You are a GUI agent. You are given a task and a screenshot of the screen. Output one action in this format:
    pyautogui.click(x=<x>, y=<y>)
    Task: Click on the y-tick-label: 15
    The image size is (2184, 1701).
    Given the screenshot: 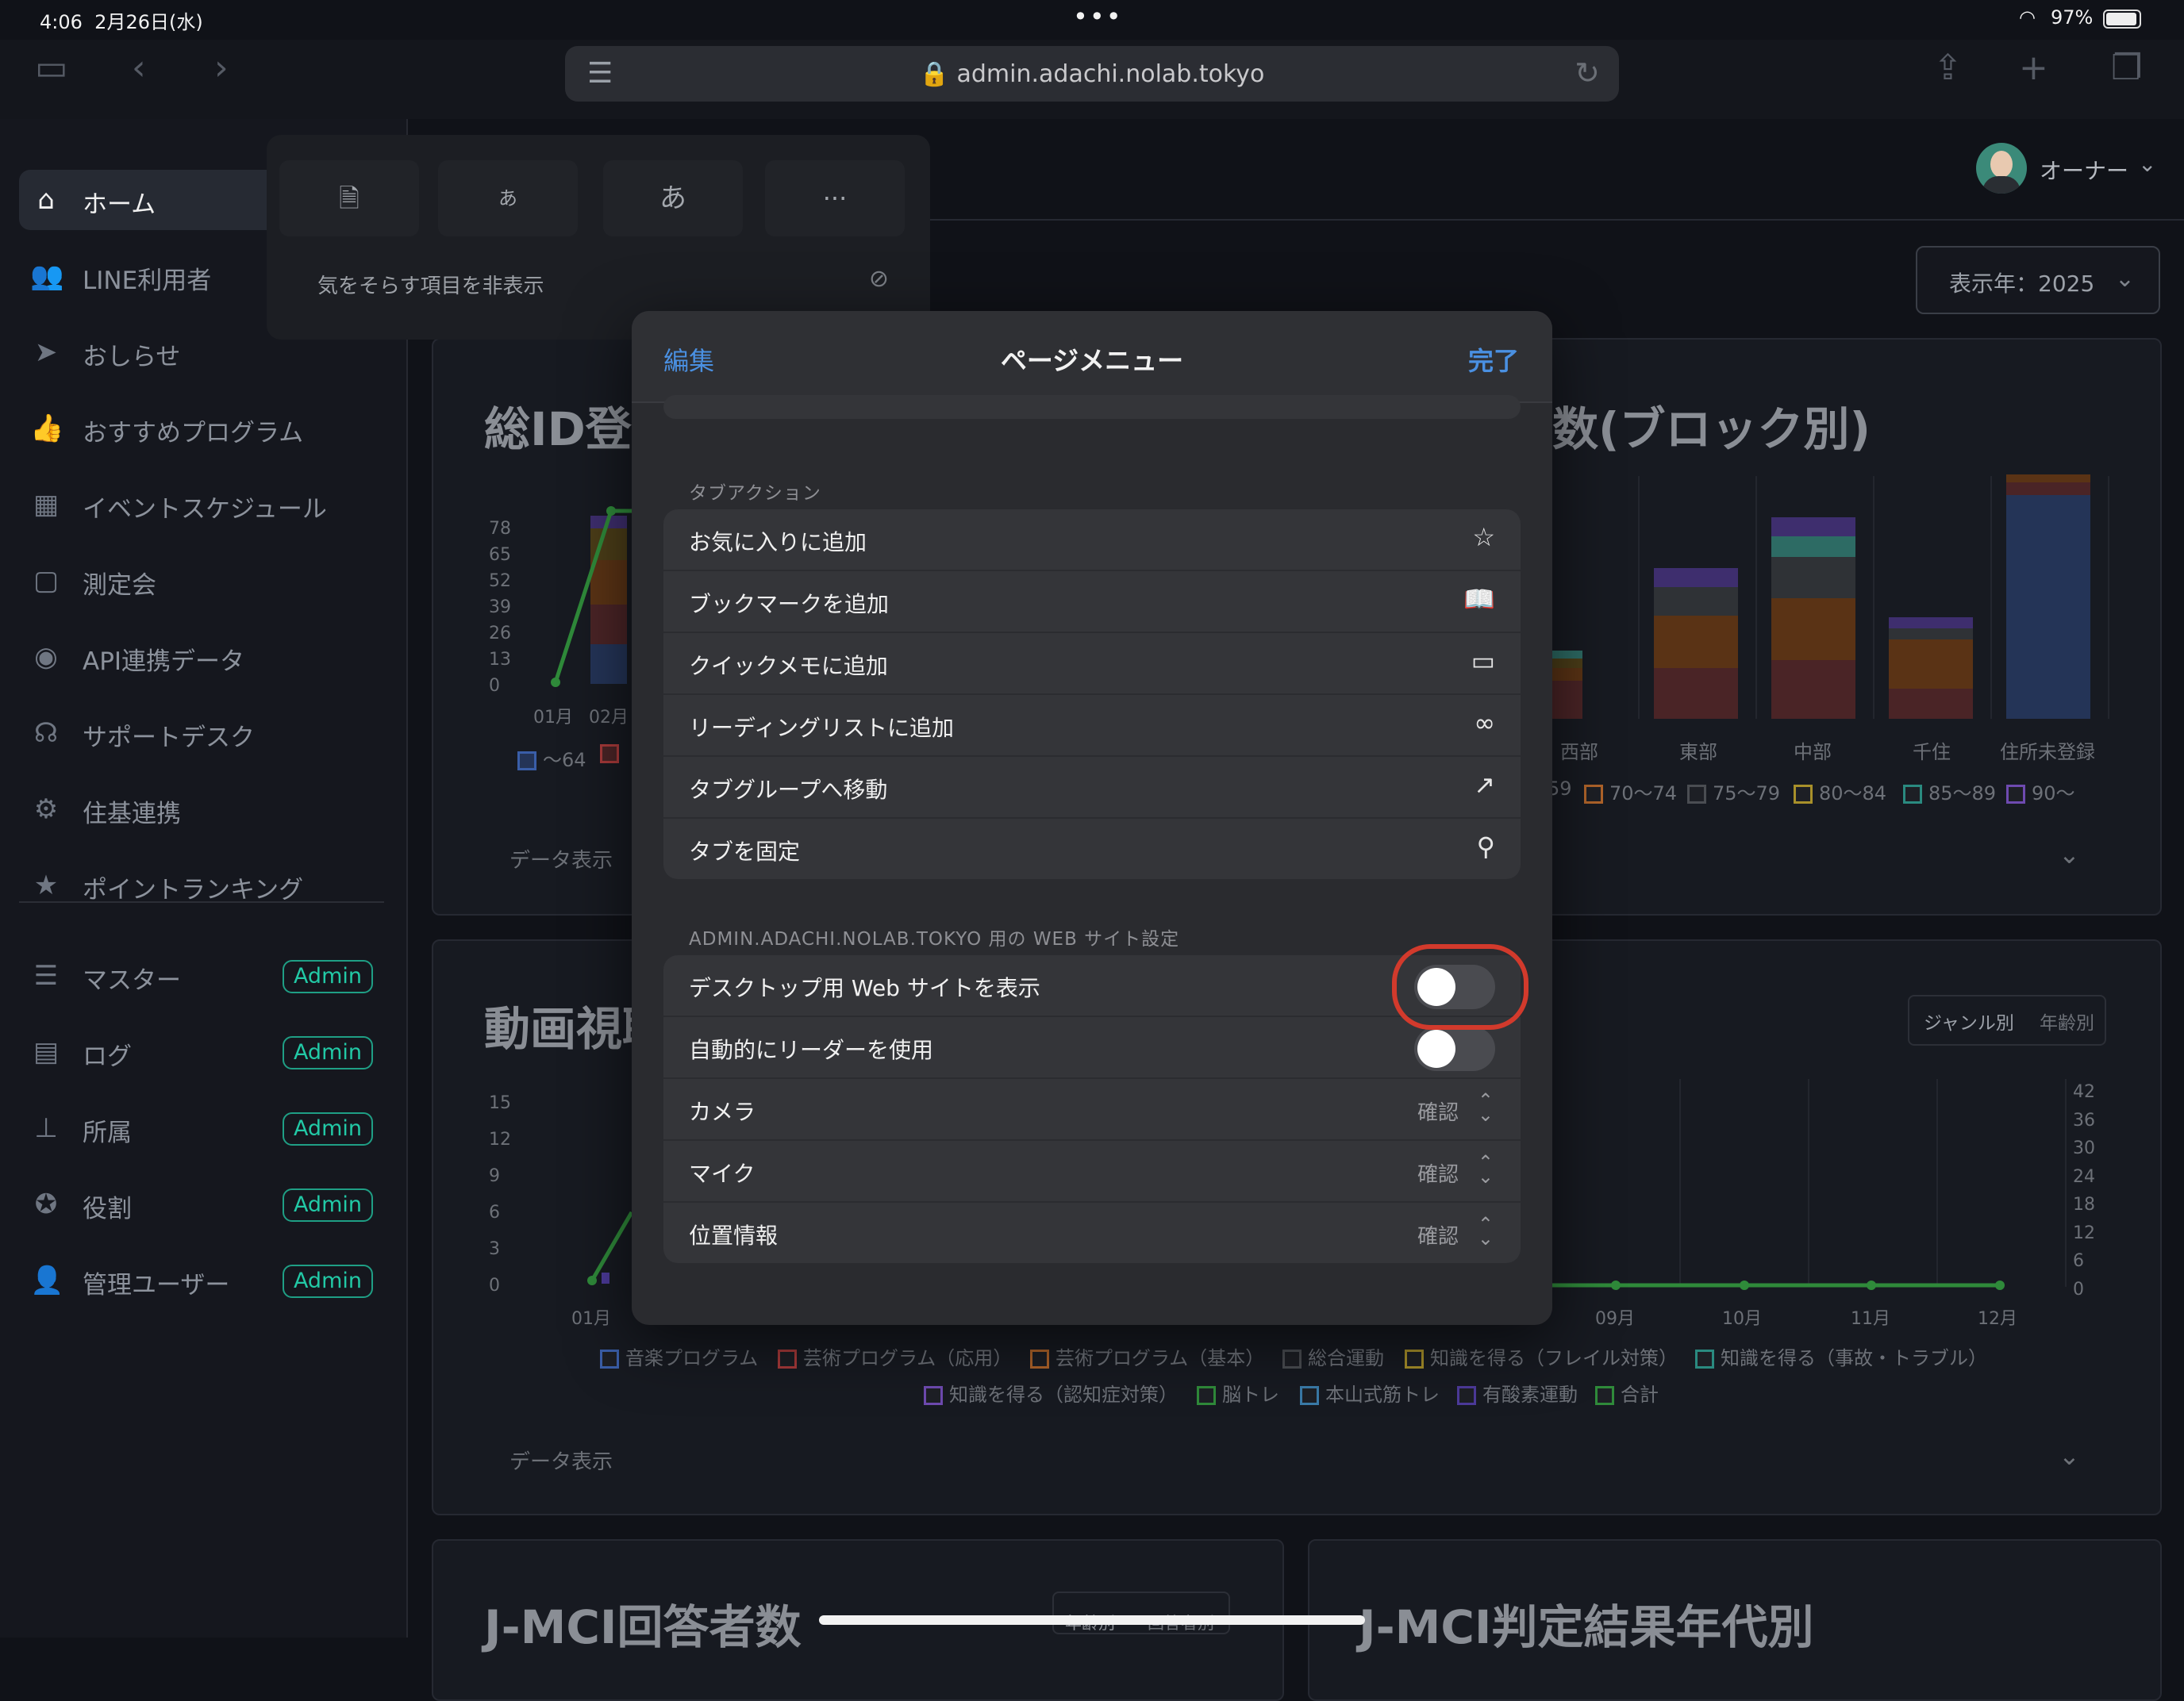 What is the action you would take?
    pyautogui.click(x=500, y=1103)
    